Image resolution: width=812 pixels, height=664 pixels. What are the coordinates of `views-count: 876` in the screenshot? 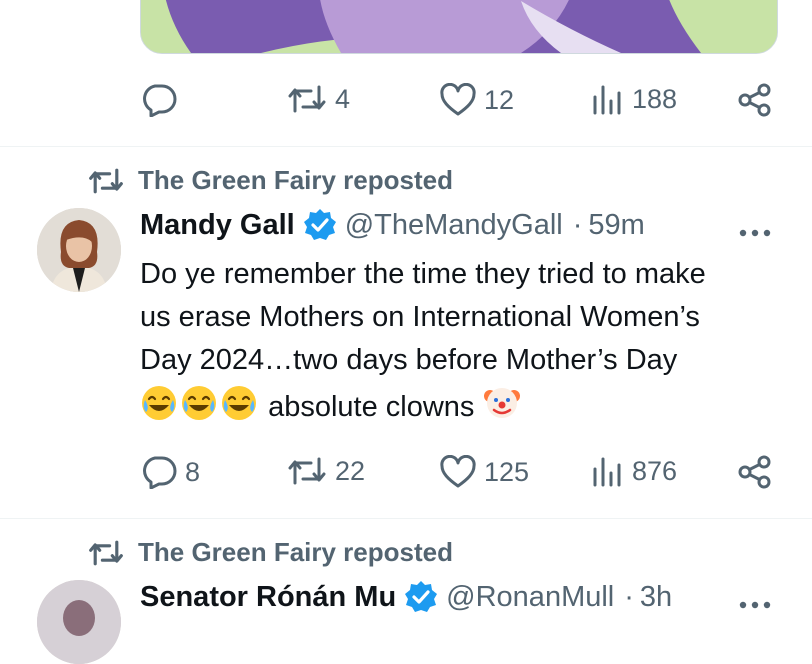 It's located at (655, 470).